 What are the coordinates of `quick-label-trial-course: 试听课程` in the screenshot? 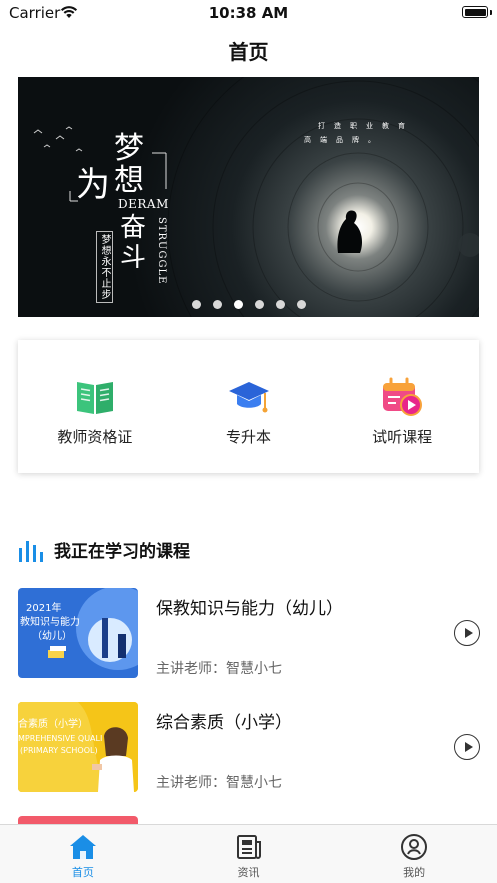 It's located at (402, 437).